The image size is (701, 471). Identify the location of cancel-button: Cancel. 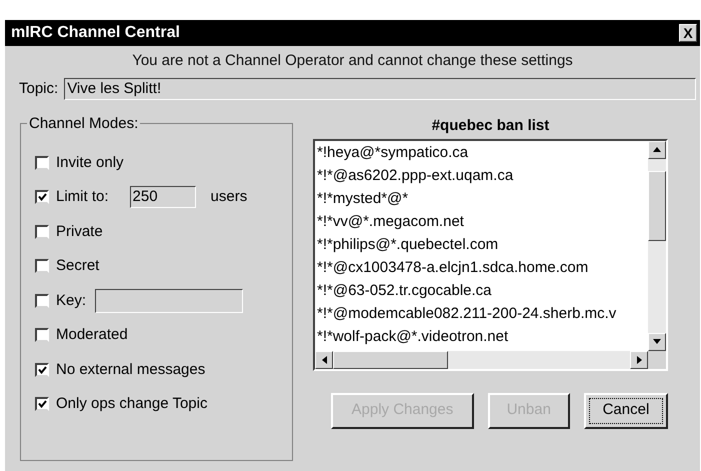
(626, 410).